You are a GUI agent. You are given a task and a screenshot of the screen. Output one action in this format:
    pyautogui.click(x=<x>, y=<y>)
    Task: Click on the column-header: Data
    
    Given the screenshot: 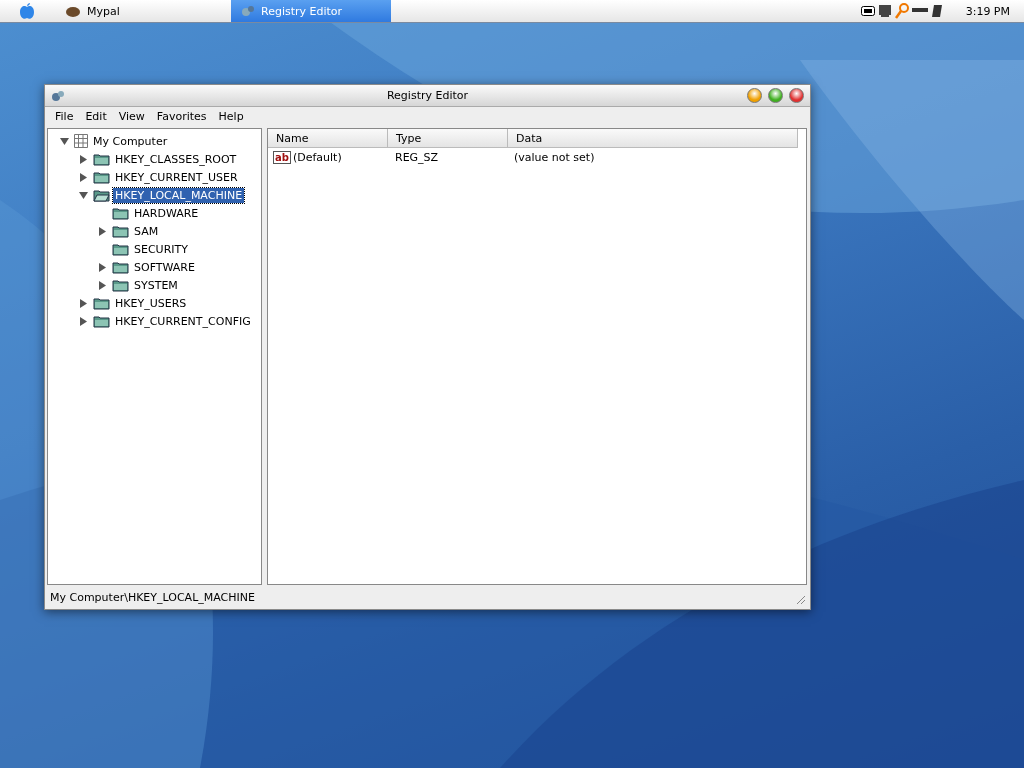 What is the action you would take?
    pyautogui.click(x=653, y=138)
    